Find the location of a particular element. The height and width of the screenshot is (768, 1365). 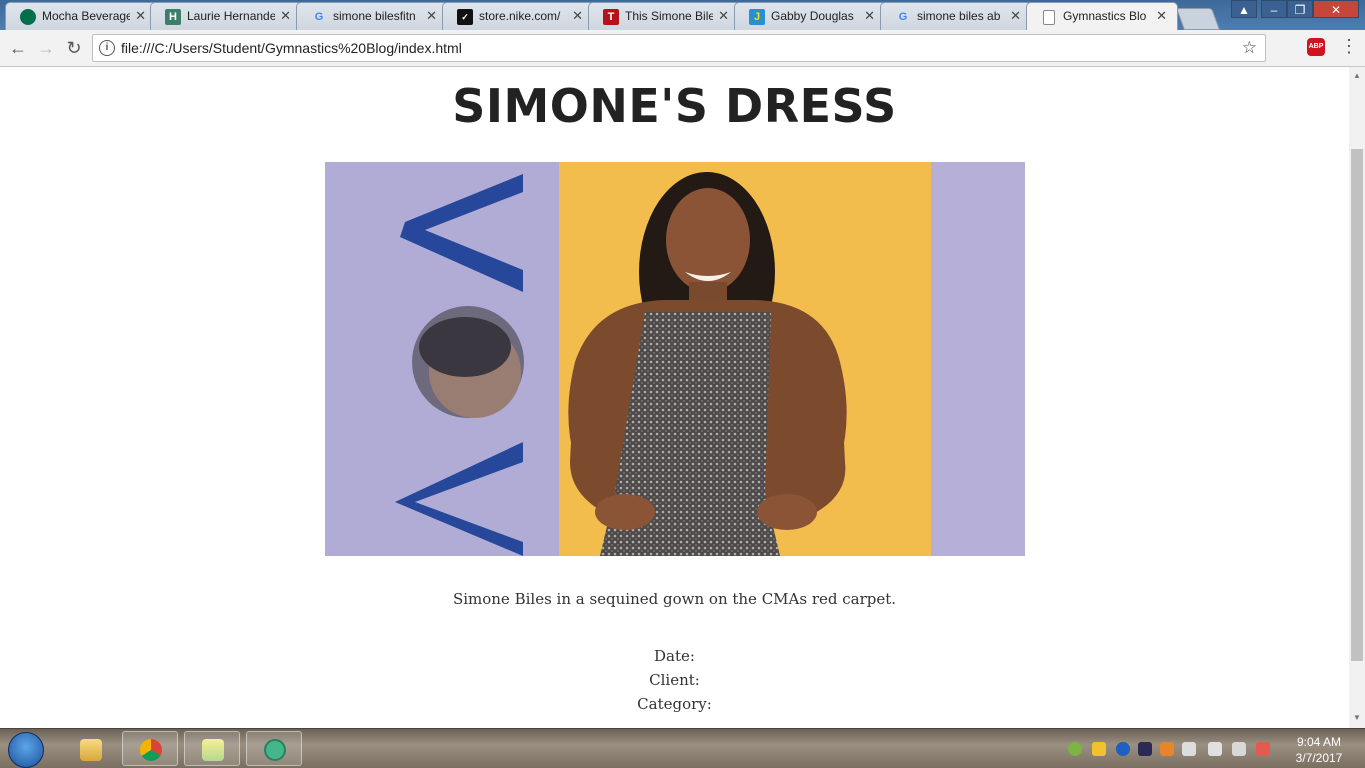

menu-kebab-icon: ⋮ is located at coordinates (1349, 46).